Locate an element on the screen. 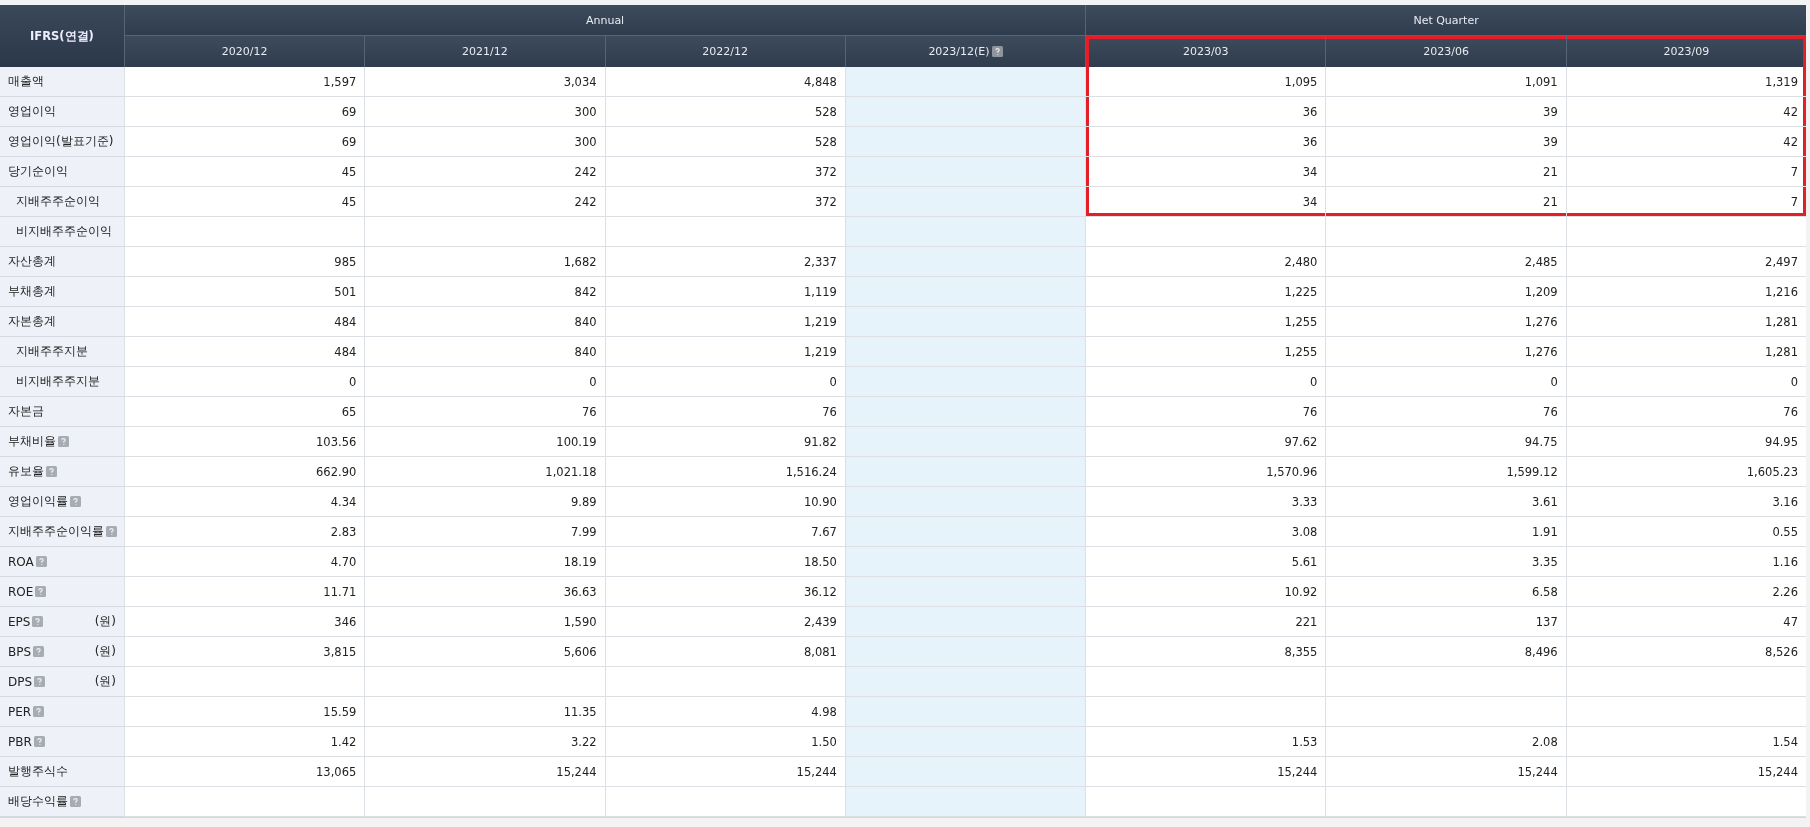  row-label: BPS is located at coordinates (20, 651).